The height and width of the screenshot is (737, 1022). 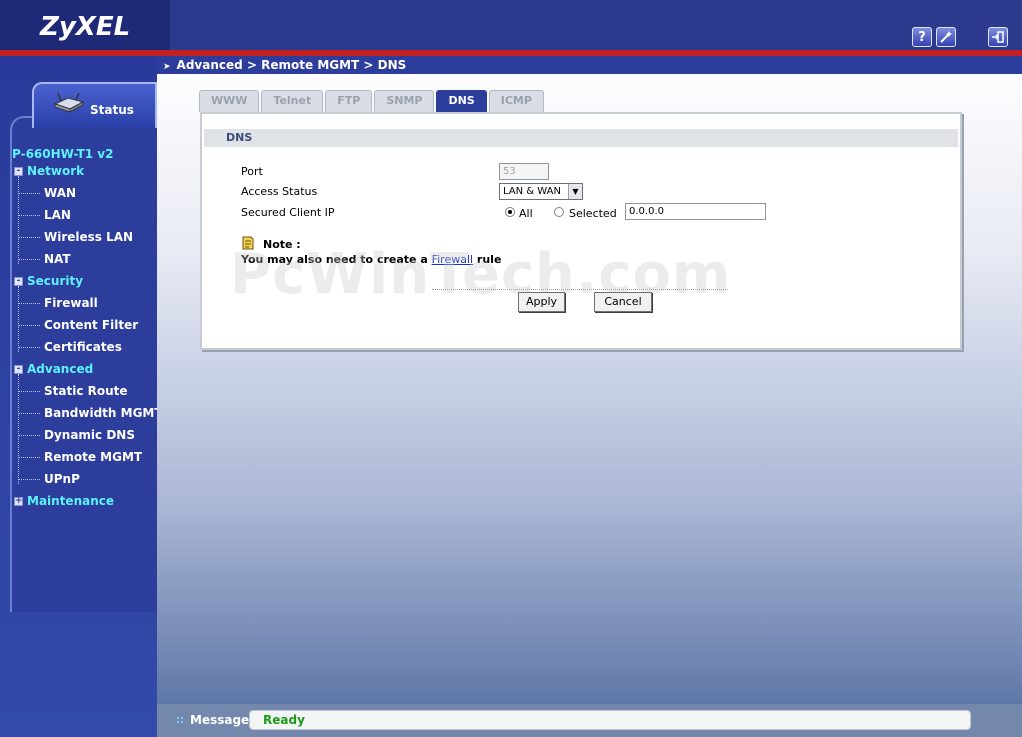 I want to click on note-title: Note :, so click(x=282, y=244).